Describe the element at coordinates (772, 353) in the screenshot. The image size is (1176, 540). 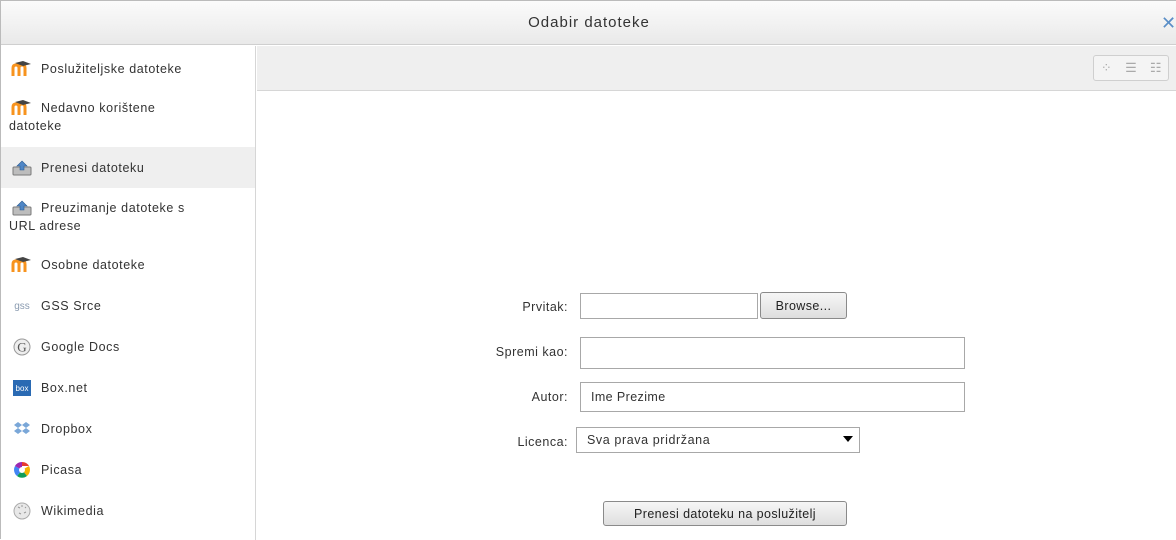
I see `saveas-input` at that location.